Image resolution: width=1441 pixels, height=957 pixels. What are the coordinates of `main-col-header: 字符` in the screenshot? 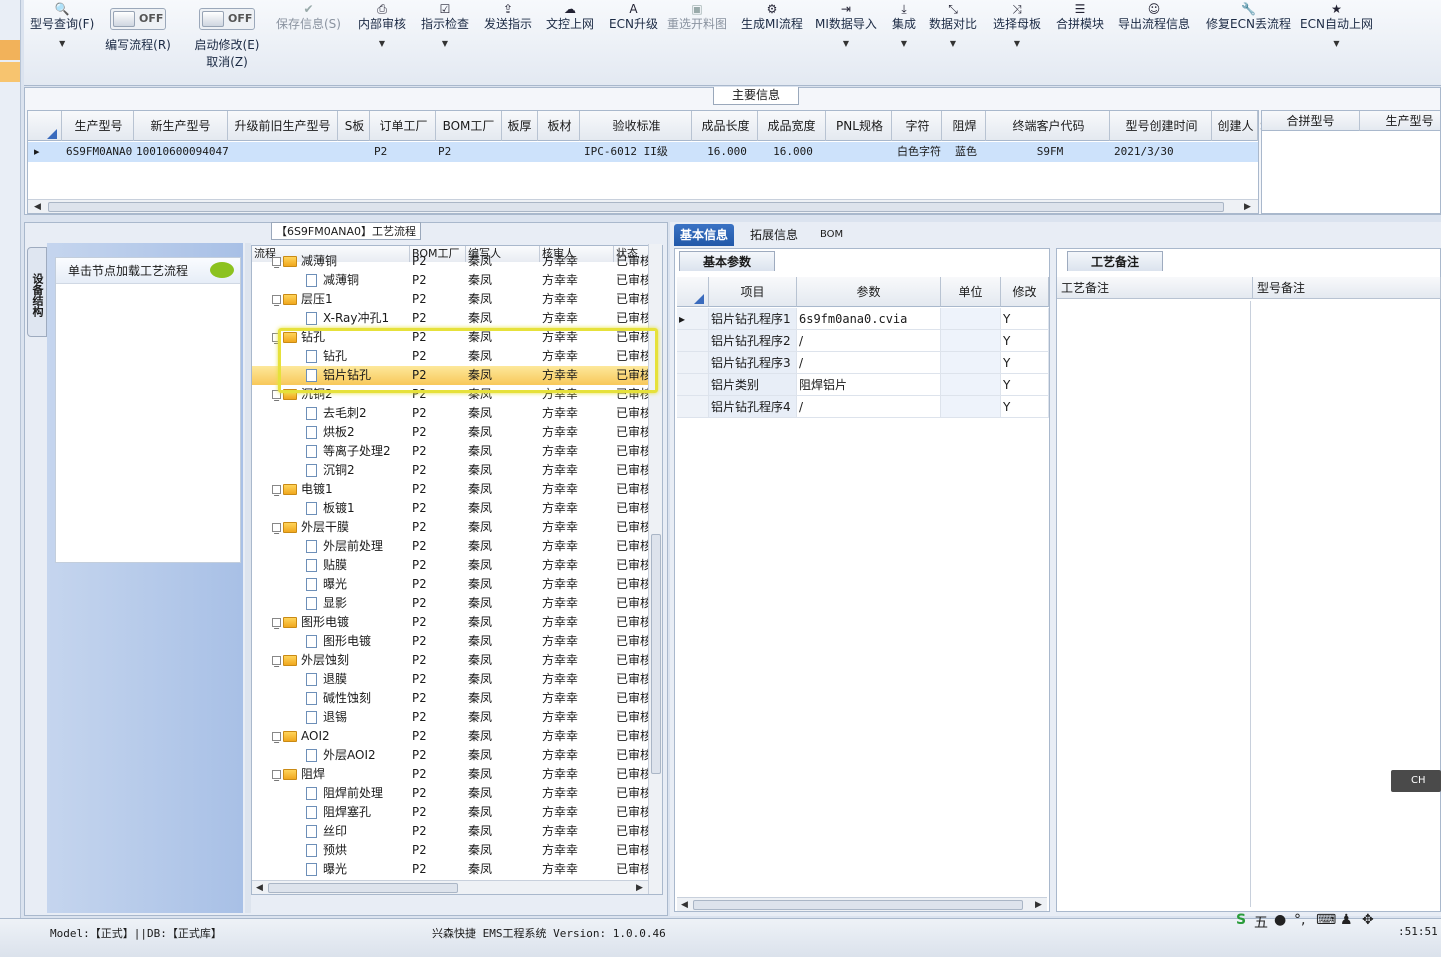 It's located at (918, 126).